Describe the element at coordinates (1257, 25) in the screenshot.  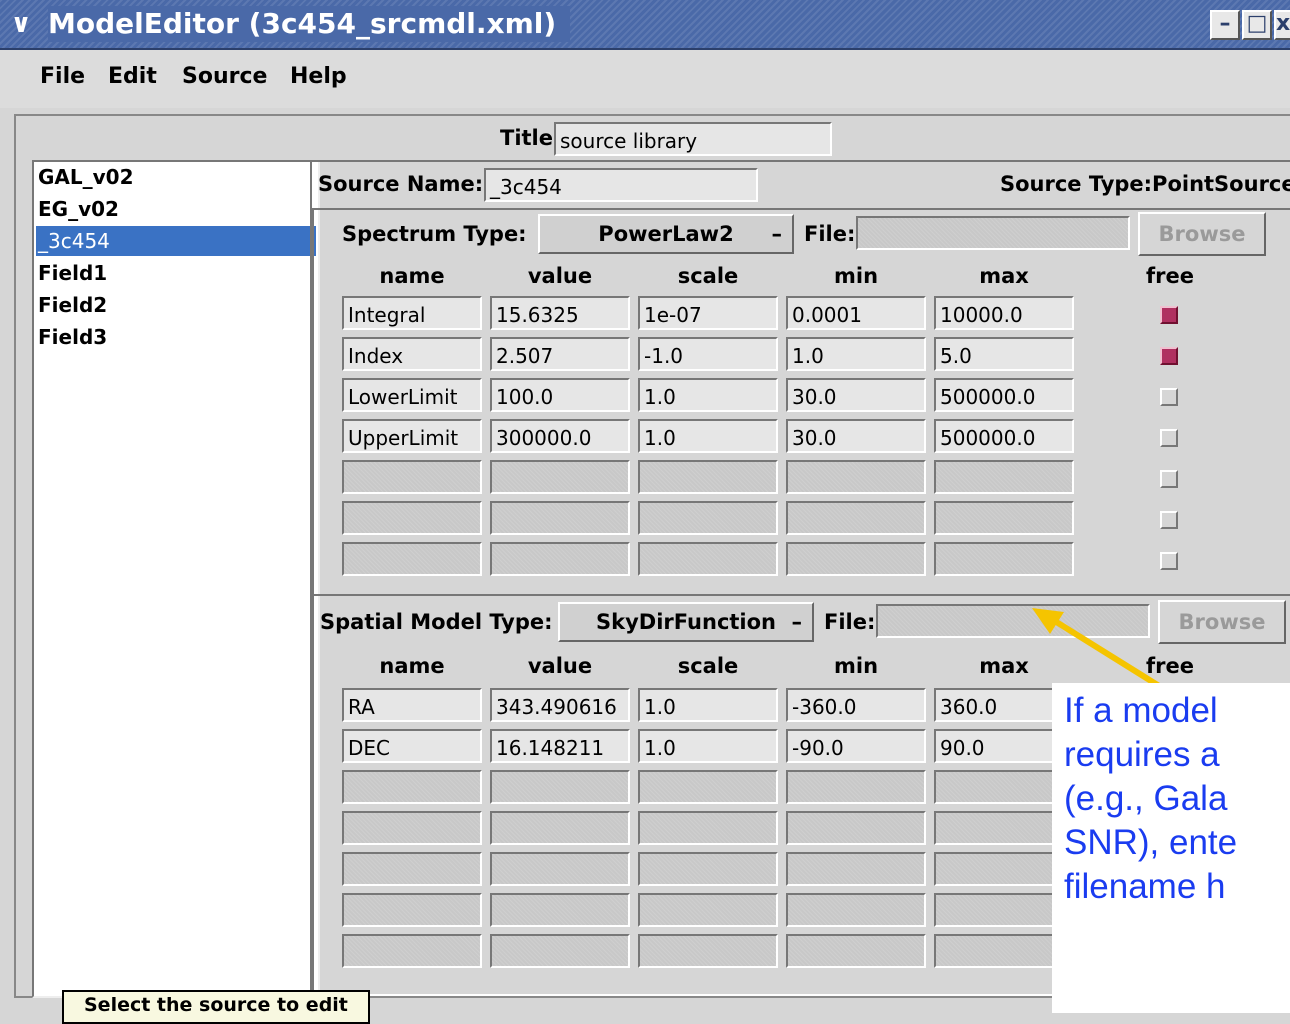
I see `maximize-icon: □` at that location.